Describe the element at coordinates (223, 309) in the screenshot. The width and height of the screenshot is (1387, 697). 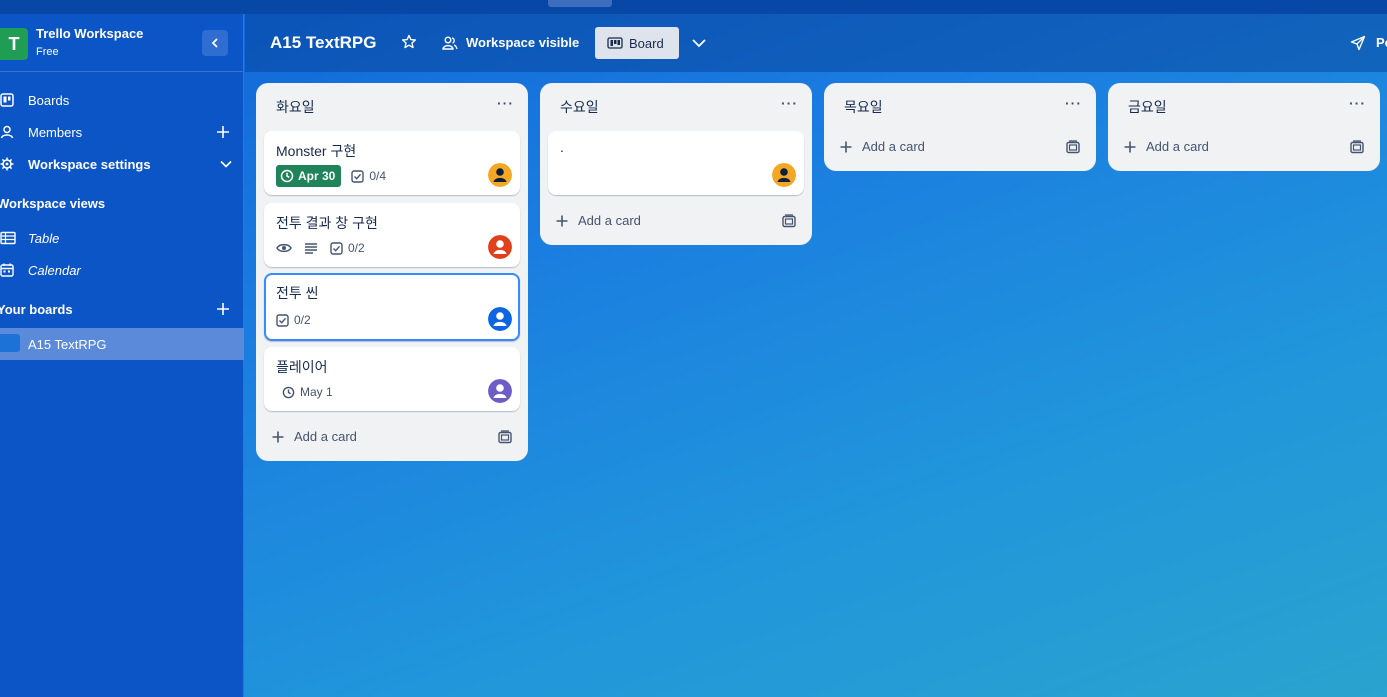
I see `create-board-plus-icon` at that location.